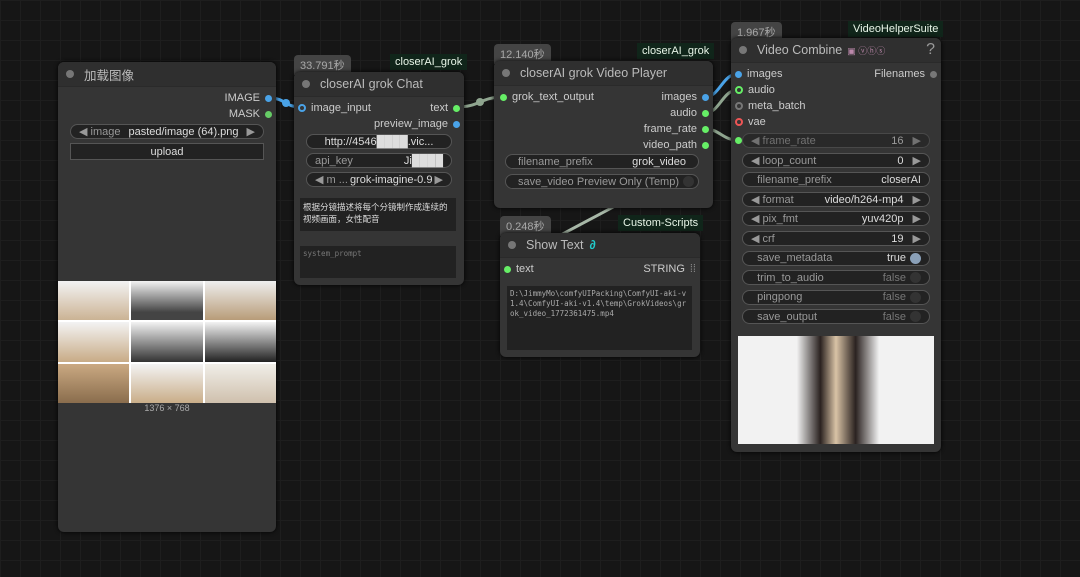 The width and height of the screenshot is (1080, 577). Describe the element at coordinates (836, 160) in the screenshot. I see `widget-loop-count: ◀ loop_count 0 ▶` at that location.